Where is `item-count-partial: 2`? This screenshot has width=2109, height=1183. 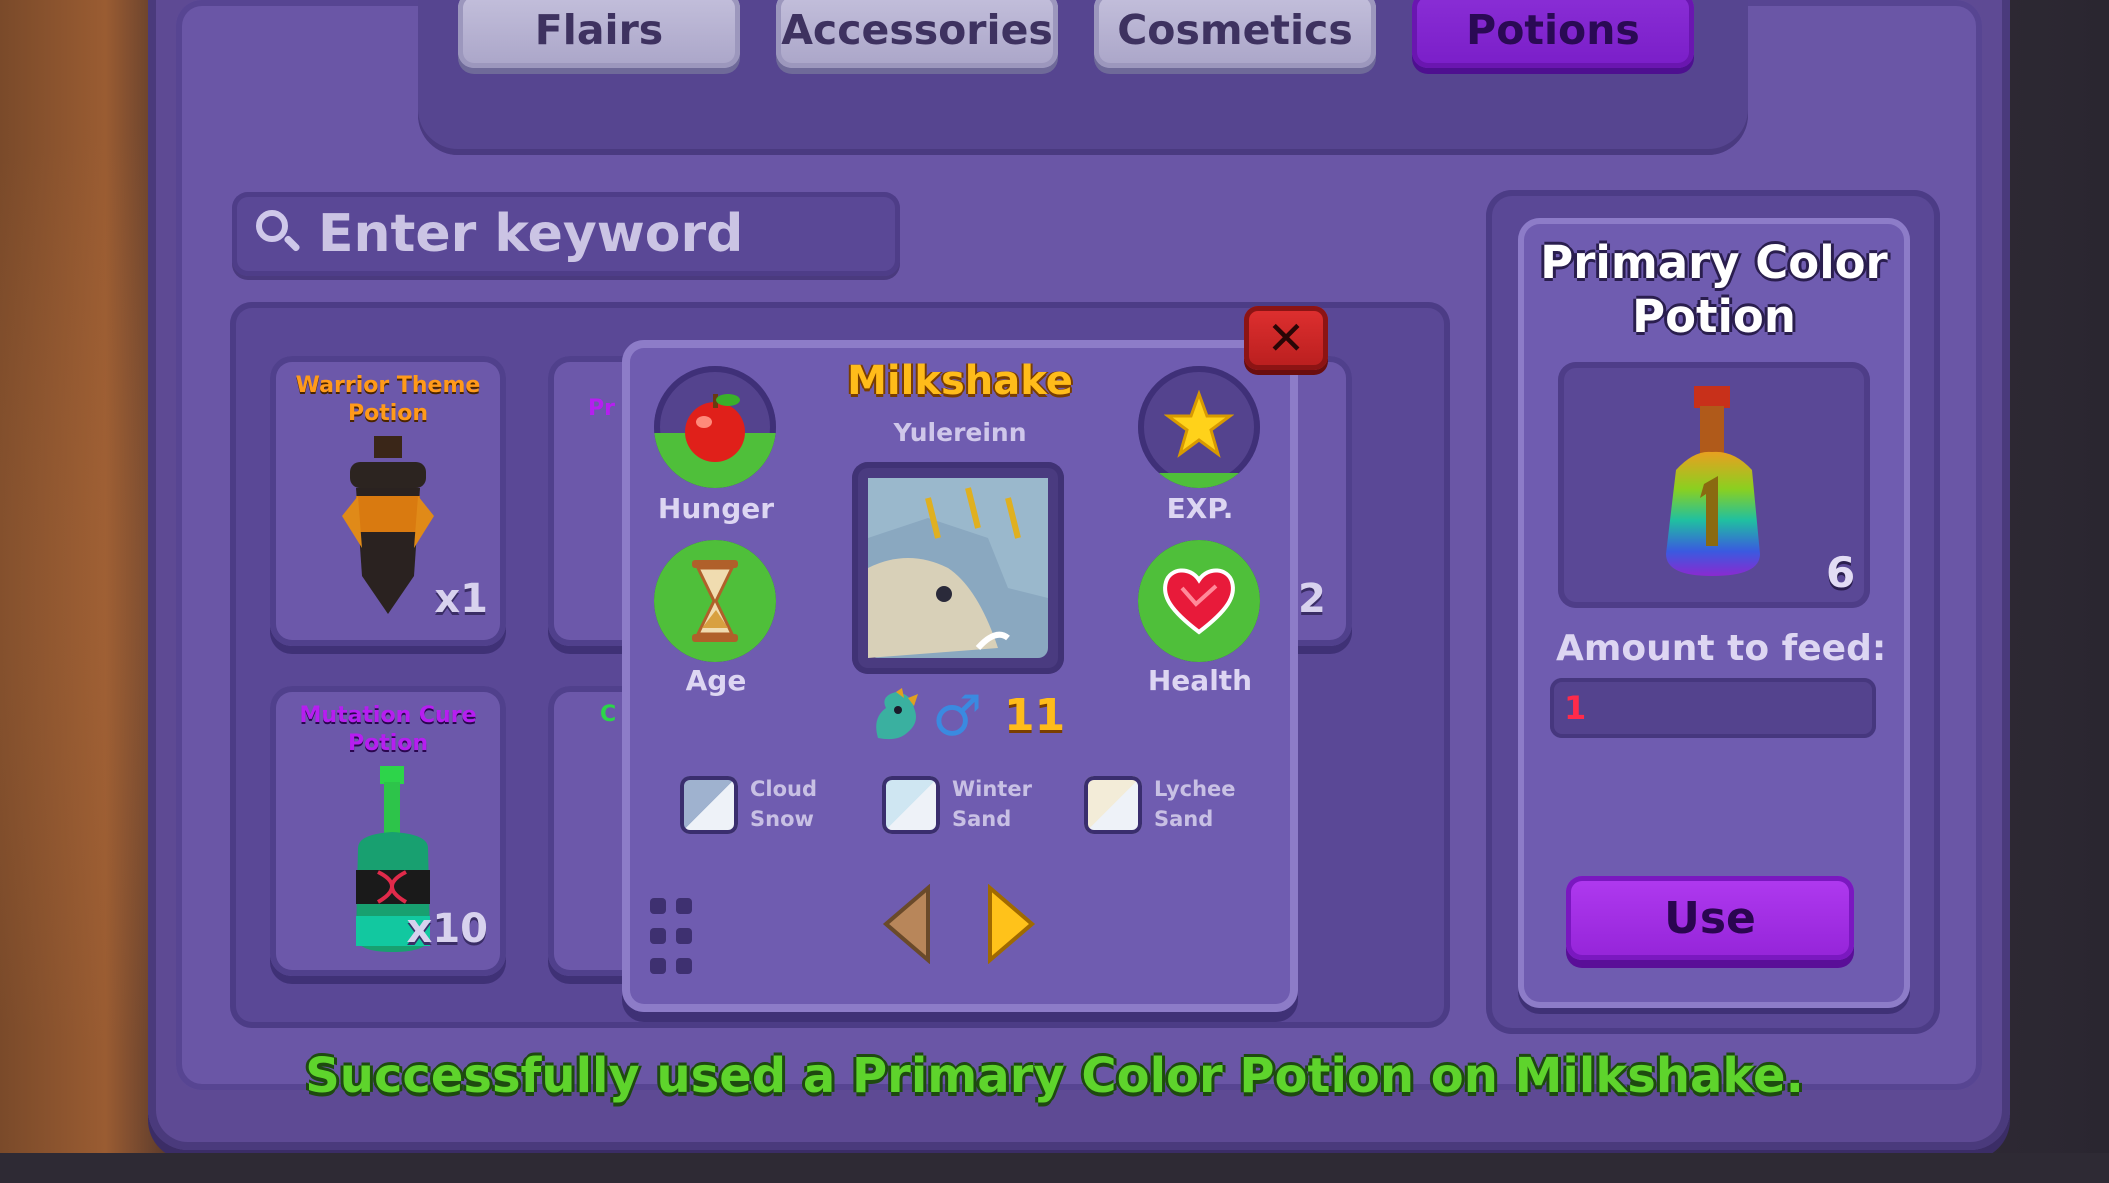
item-count-partial: 2 is located at coordinates (1312, 599).